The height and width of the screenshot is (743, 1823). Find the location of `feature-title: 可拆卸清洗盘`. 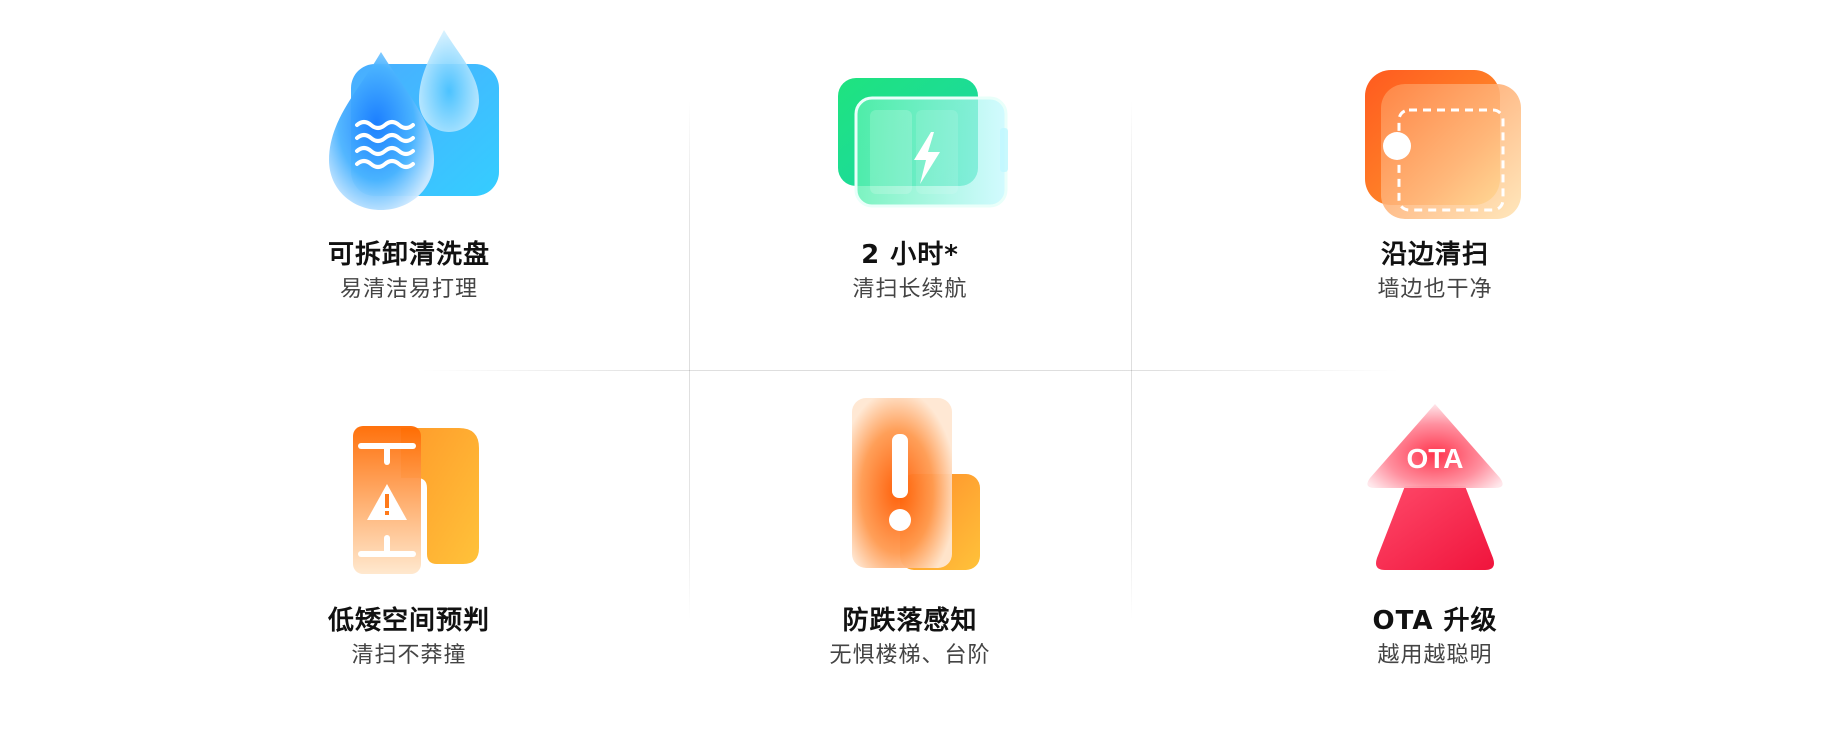

feature-title: 可拆卸清洗盘 is located at coordinates (408, 255).